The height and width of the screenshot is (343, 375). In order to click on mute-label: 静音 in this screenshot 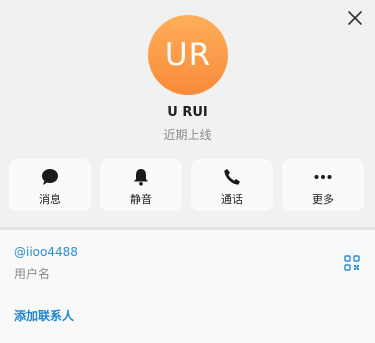, I will do `click(141, 199)`.